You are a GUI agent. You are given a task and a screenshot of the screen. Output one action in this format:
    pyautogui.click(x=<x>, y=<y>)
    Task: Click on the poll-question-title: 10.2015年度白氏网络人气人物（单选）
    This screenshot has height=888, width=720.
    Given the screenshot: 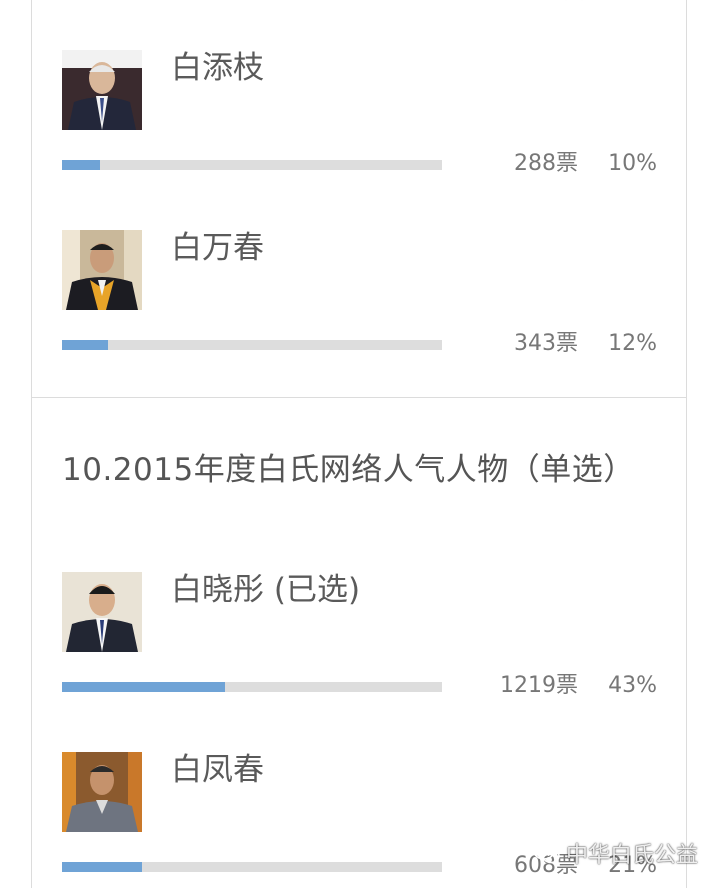 What is the action you would take?
    pyautogui.click(x=348, y=470)
    